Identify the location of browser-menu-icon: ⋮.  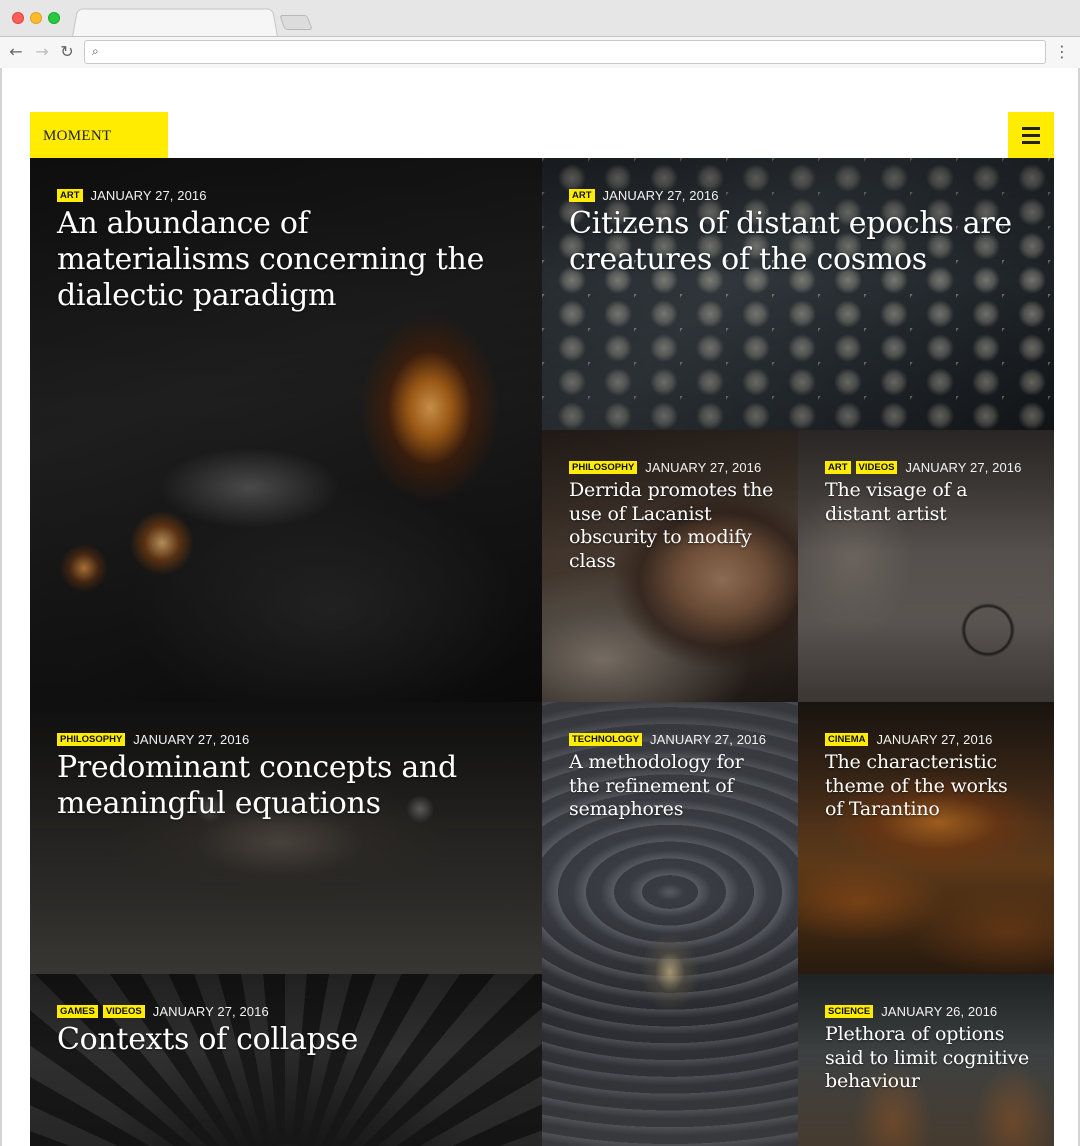
(1062, 52).